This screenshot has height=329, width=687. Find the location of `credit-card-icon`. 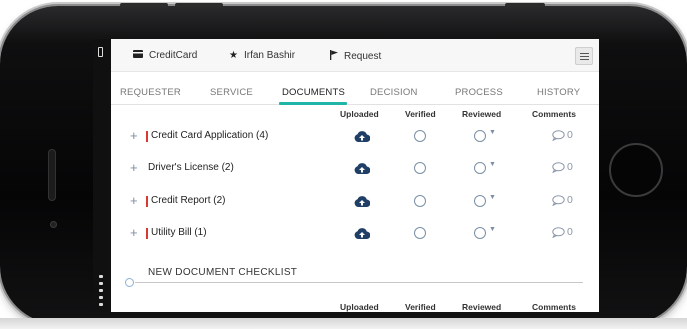

credit-card-icon is located at coordinates (138, 55).